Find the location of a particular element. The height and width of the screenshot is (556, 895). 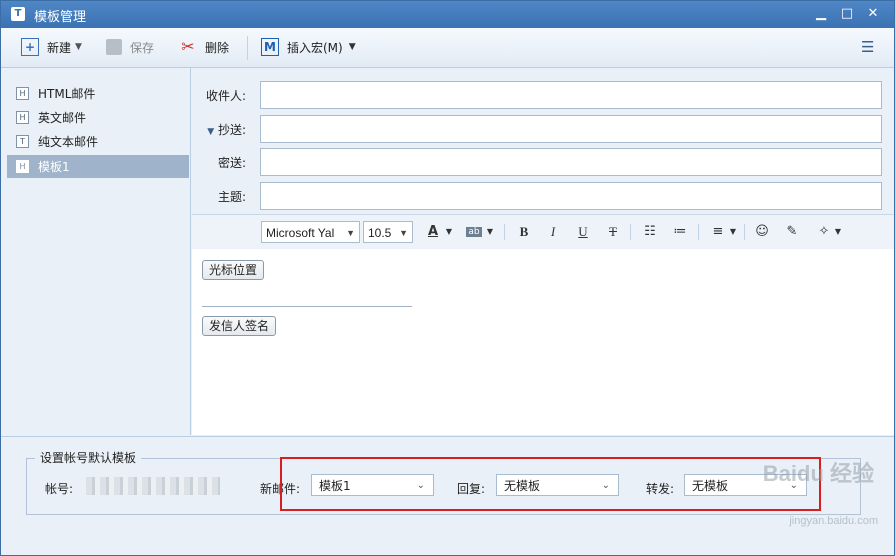

sender-signature-button: 发信人签名 is located at coordinates (239, 326).